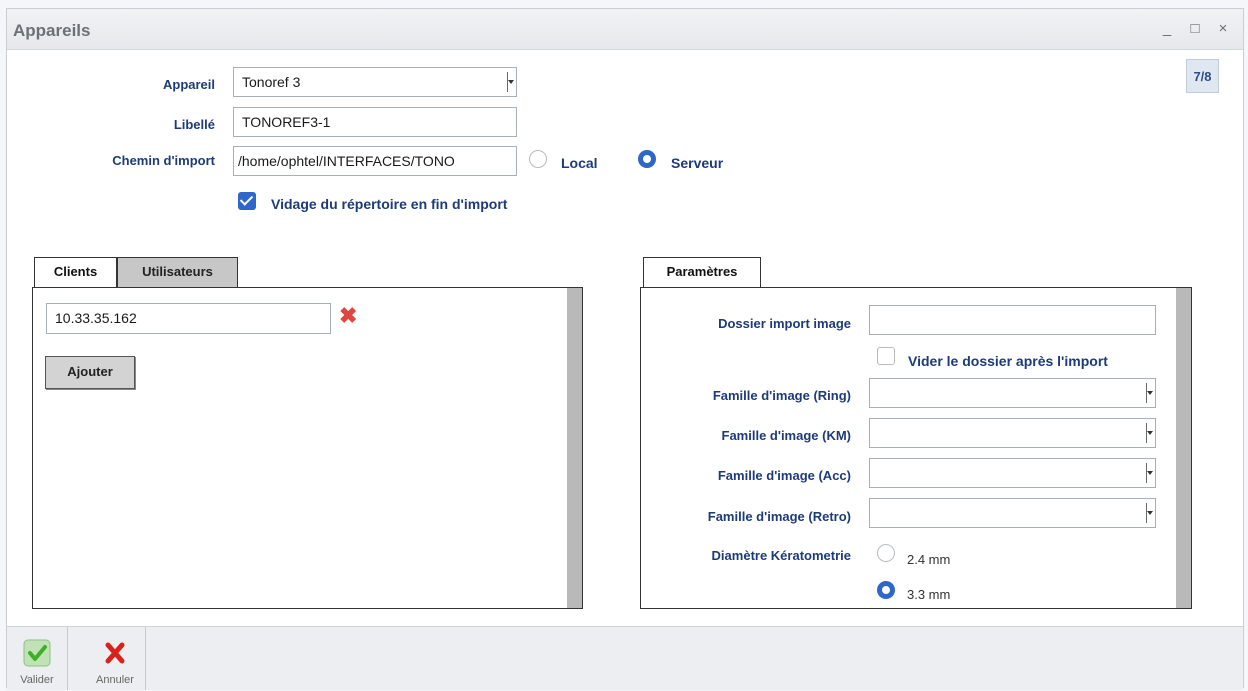 This screenshot has height=691, width=1248. What do you see at coordinates (115, 680) in the screenshot?
I see `cancel-label: Annuler` at bounding box center [115, 680].